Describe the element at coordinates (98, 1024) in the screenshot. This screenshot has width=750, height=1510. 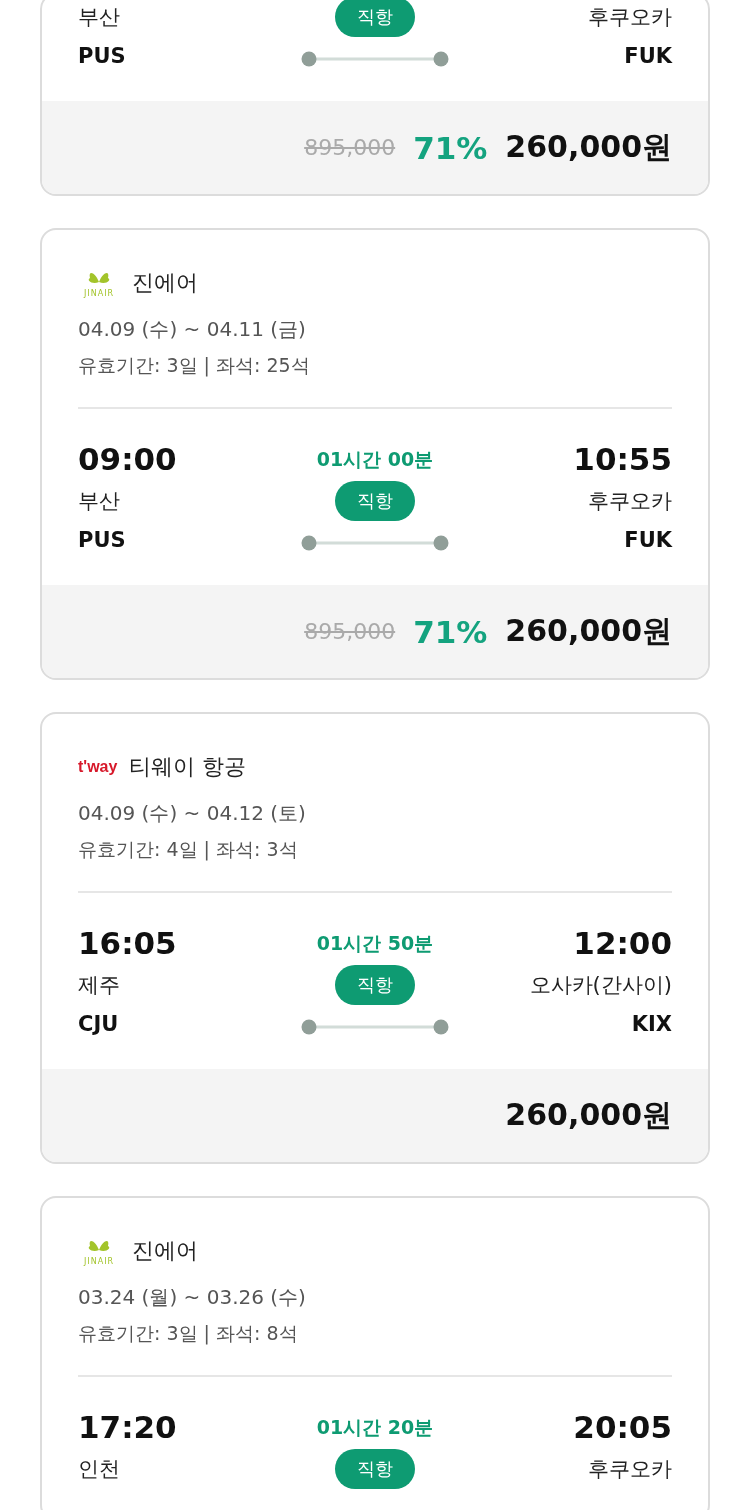
I see `departure-code: CJU` at that location.